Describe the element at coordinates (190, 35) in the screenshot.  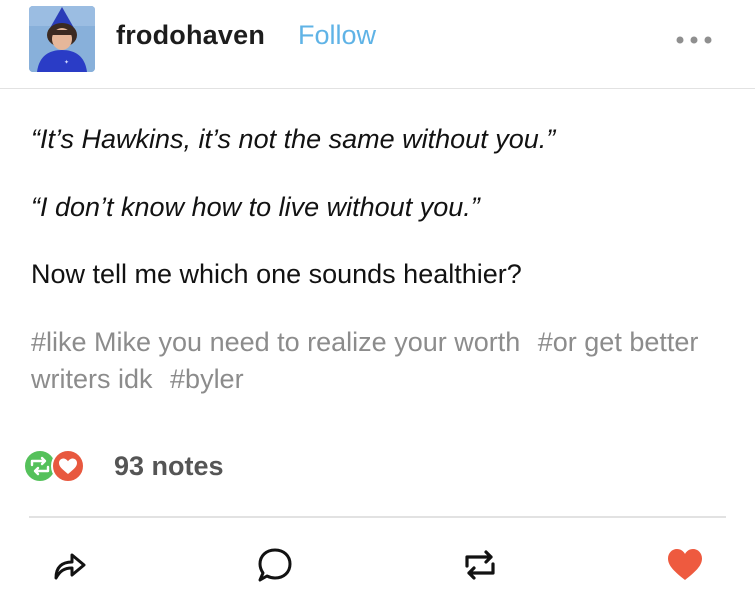
I see `username: frodohaven` at that location.